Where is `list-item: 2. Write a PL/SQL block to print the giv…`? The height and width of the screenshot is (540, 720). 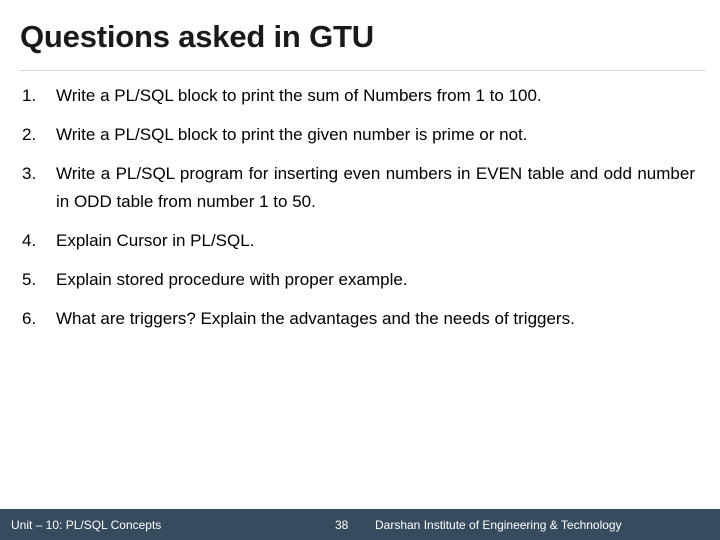
list-item: 2. Write a PL/SQL block to print the giv… is located at coordinates (360, 135).